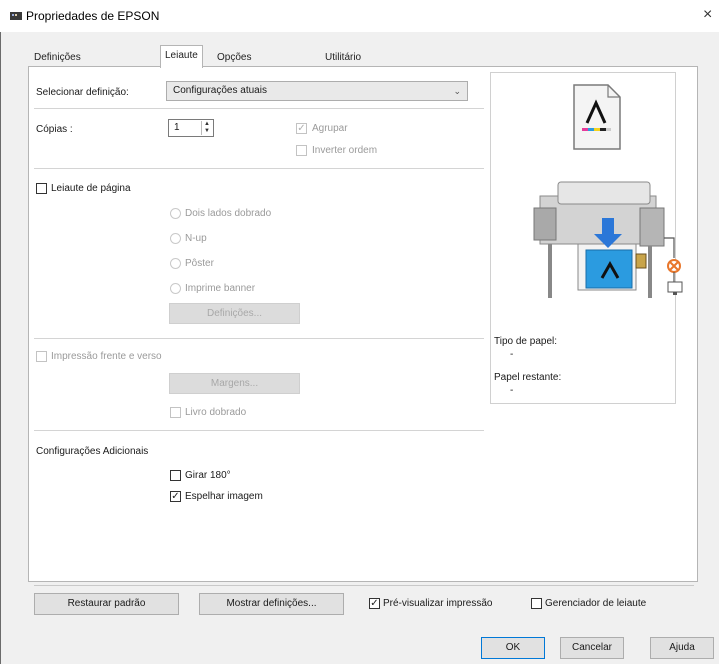 Image resolution: width=719 pixels, height=664 pixels. I want to click on layout-manager-label: Gerenciador de leiaute, so click(596, 603).